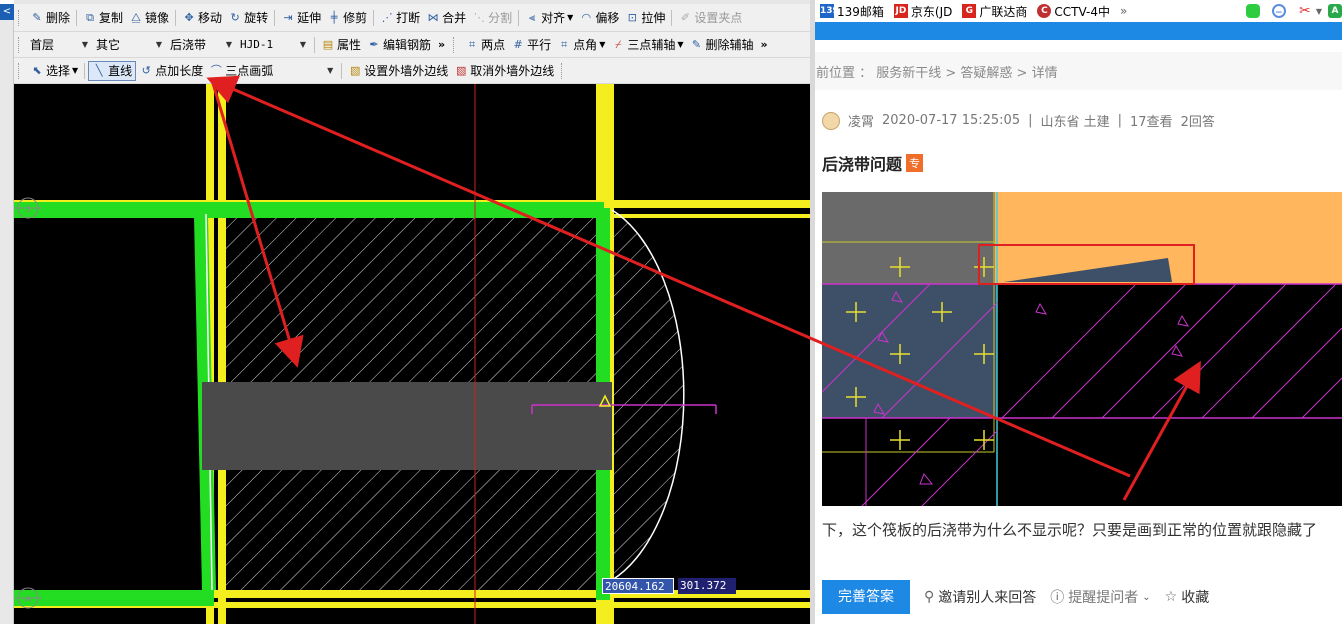  What do you see at coordinates (273, 45) in the screenshot?
I see `element-name-select: HJD-1 ▼` at bounding box center [273, 45].